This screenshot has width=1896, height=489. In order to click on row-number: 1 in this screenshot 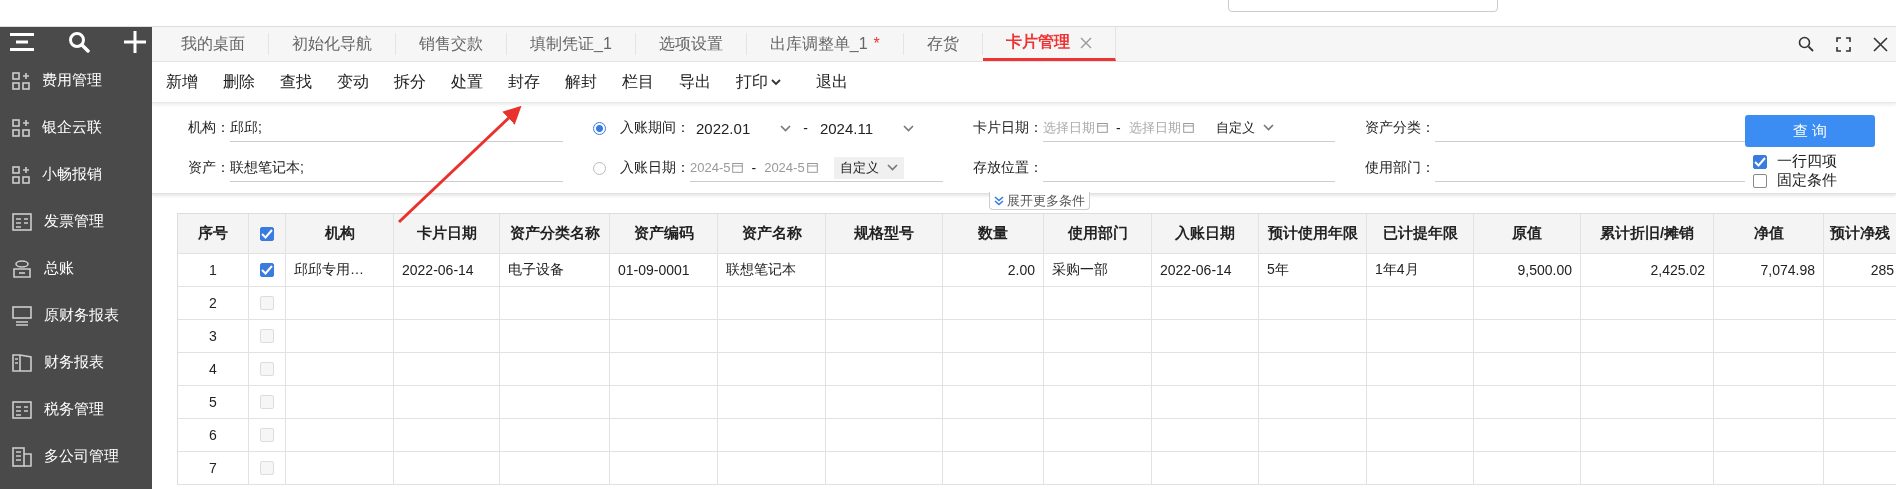, I will do `click(213, 270)`.